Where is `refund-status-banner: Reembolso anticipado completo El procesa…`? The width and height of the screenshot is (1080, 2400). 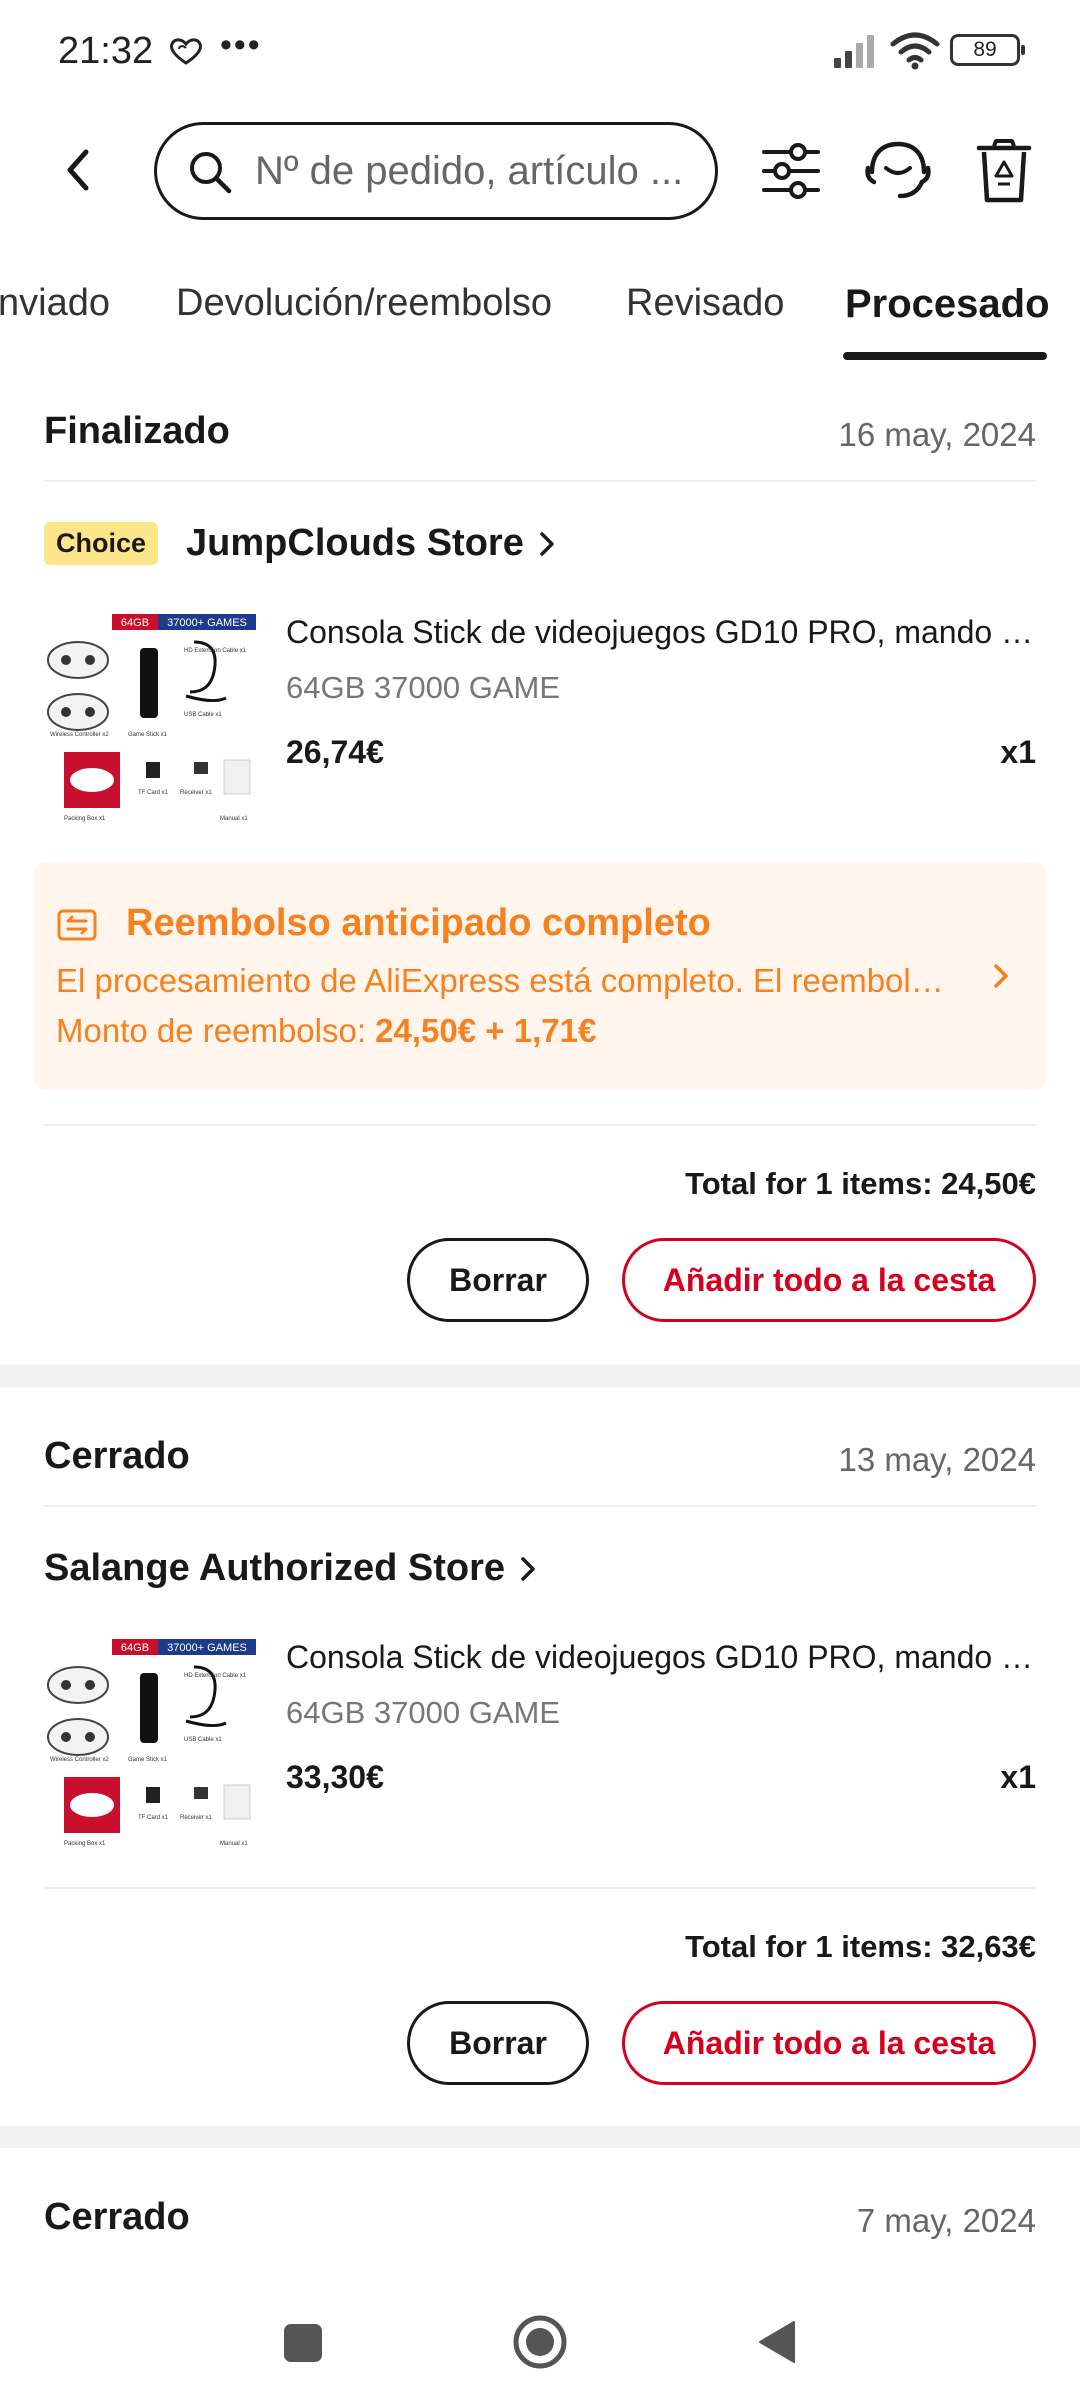 refund-status-banner: Reembolso anticipado completo El procesa… is located at coordinates (540, 976).